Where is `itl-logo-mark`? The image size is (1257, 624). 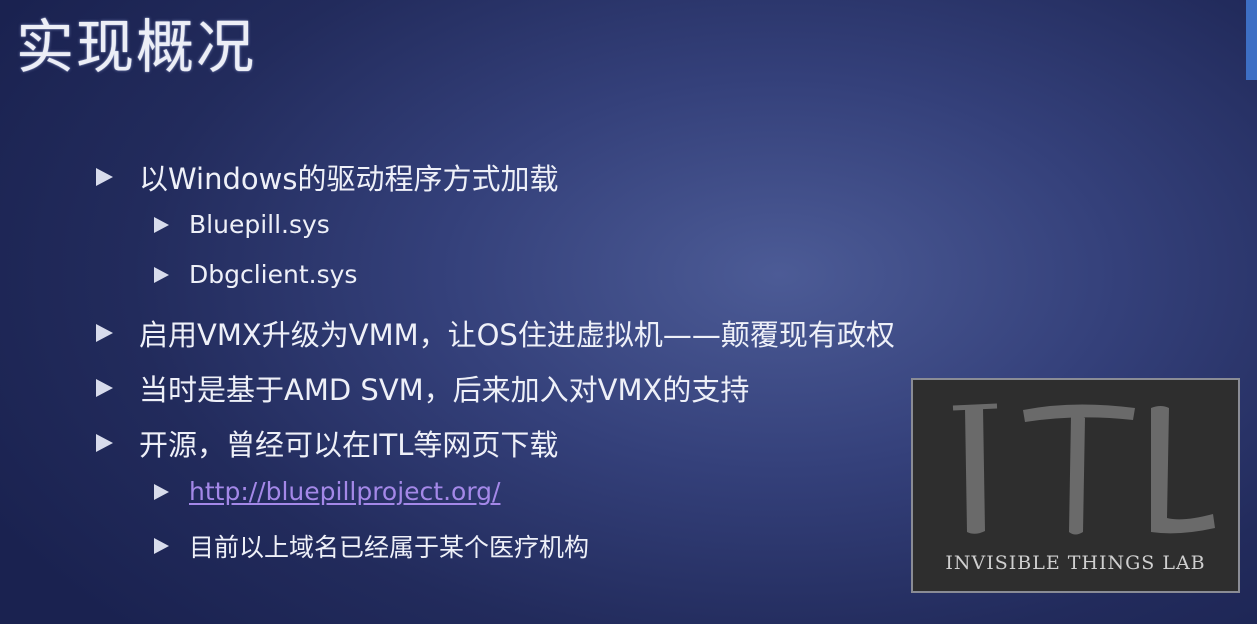
itl-logo-mark is located at coordinates (1083, 469).